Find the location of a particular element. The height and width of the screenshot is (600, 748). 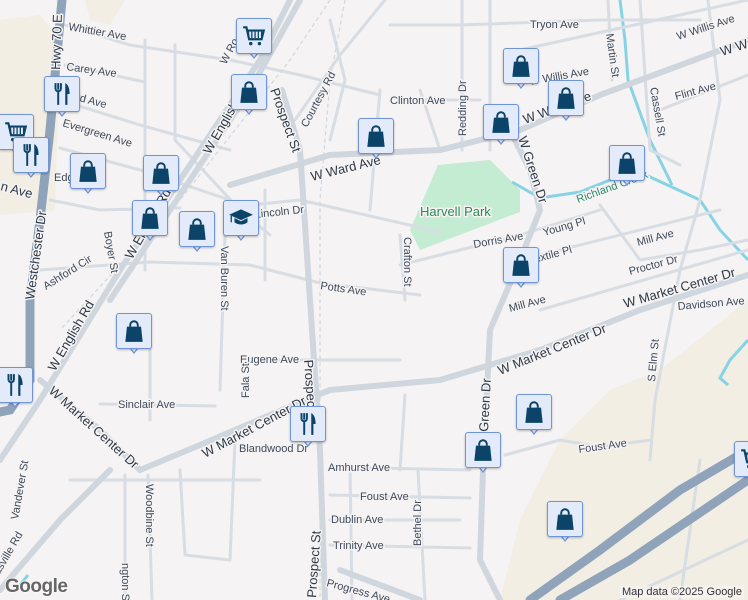

street-label: Bethel Dr is located at coordinates (418, 523).